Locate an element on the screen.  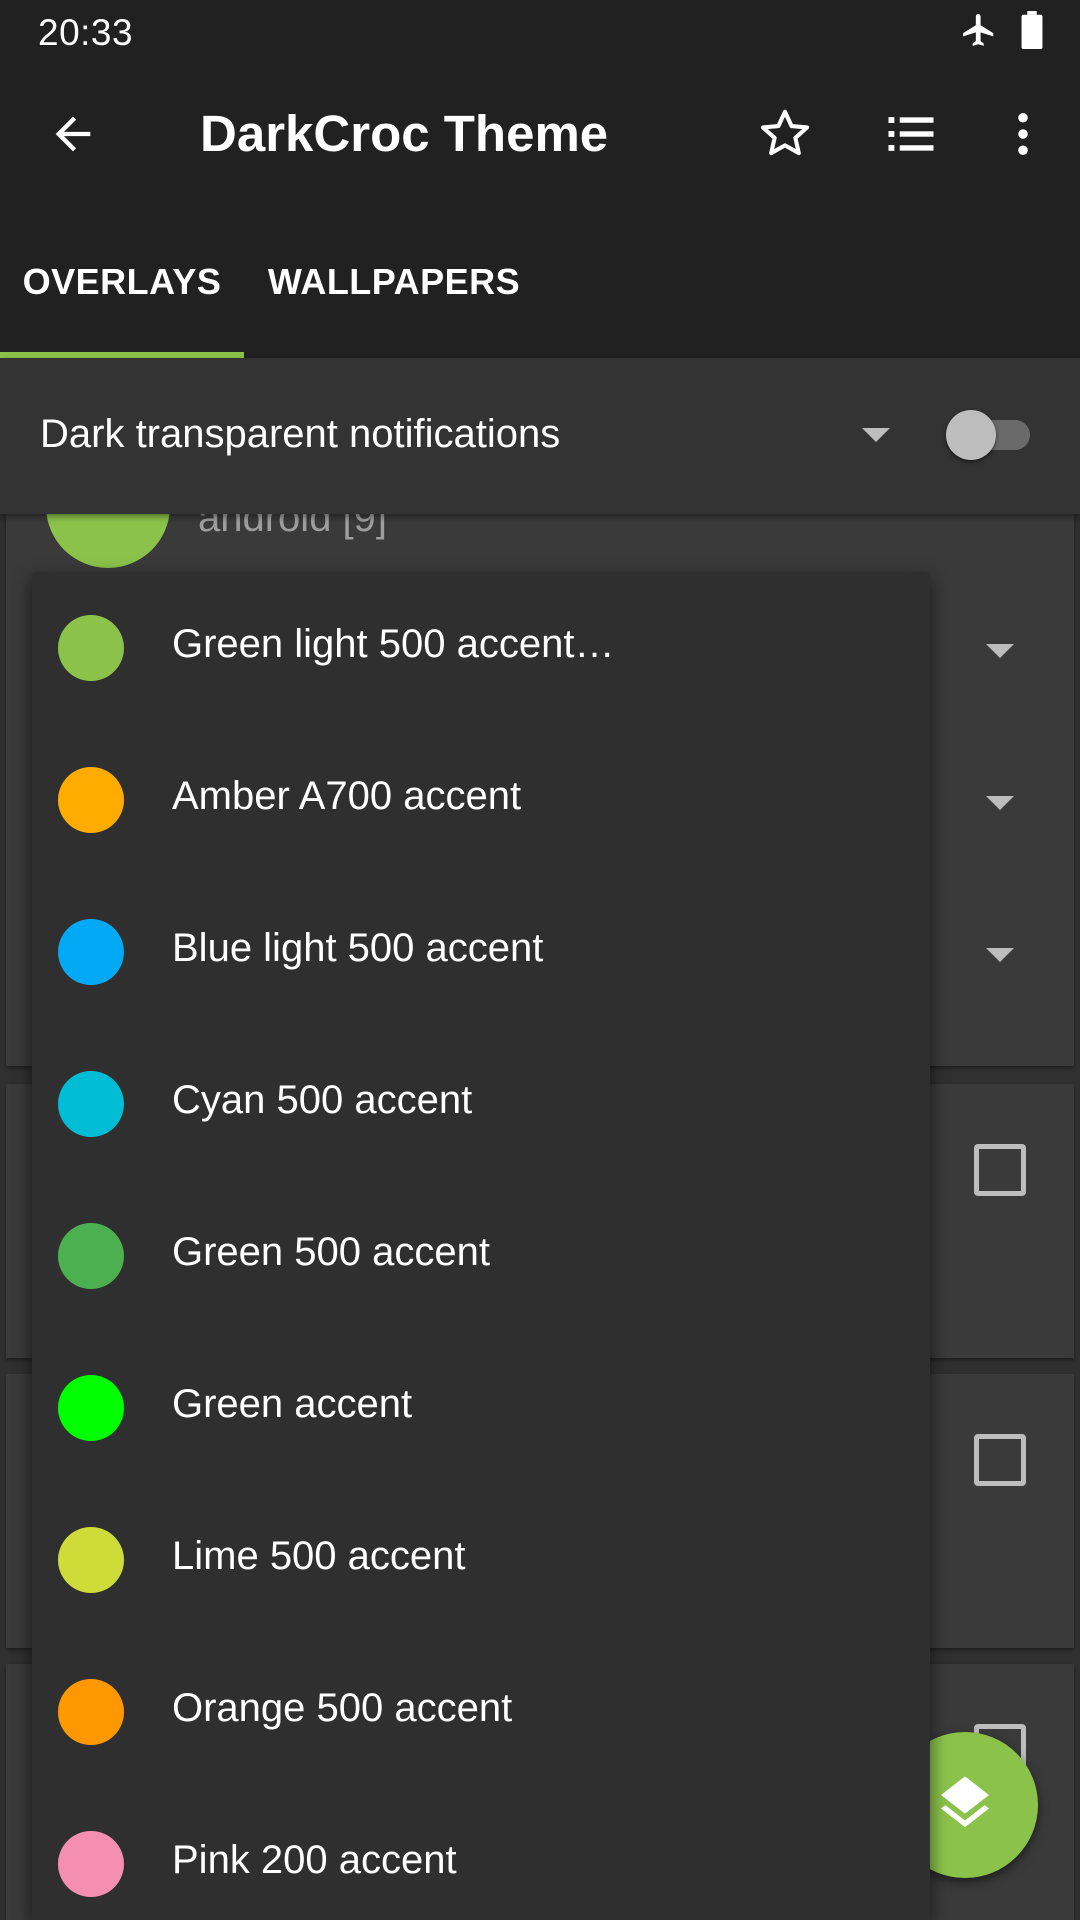
dropdown-option: Green 500 accent is located at coordinates (481, 1256).